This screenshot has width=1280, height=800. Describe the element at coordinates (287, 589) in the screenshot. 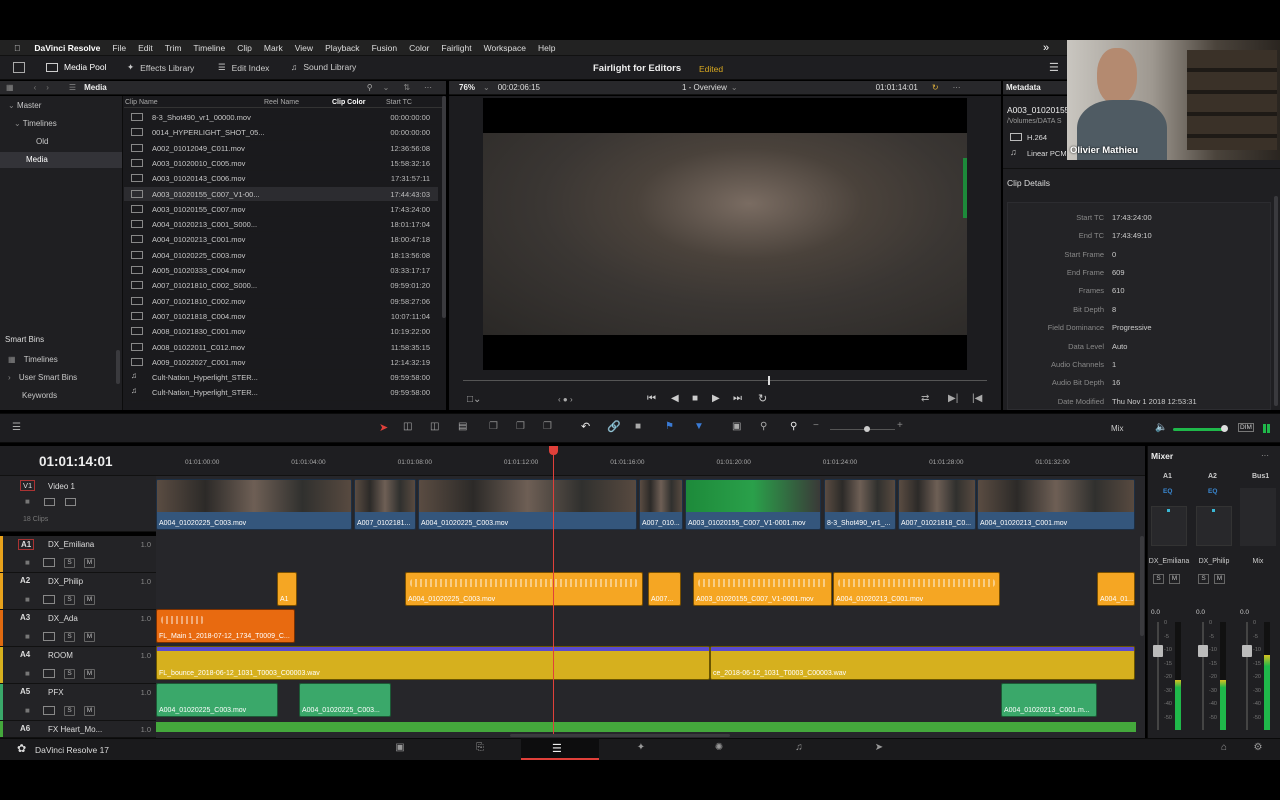

I see `audio-clip: A1` at that location.